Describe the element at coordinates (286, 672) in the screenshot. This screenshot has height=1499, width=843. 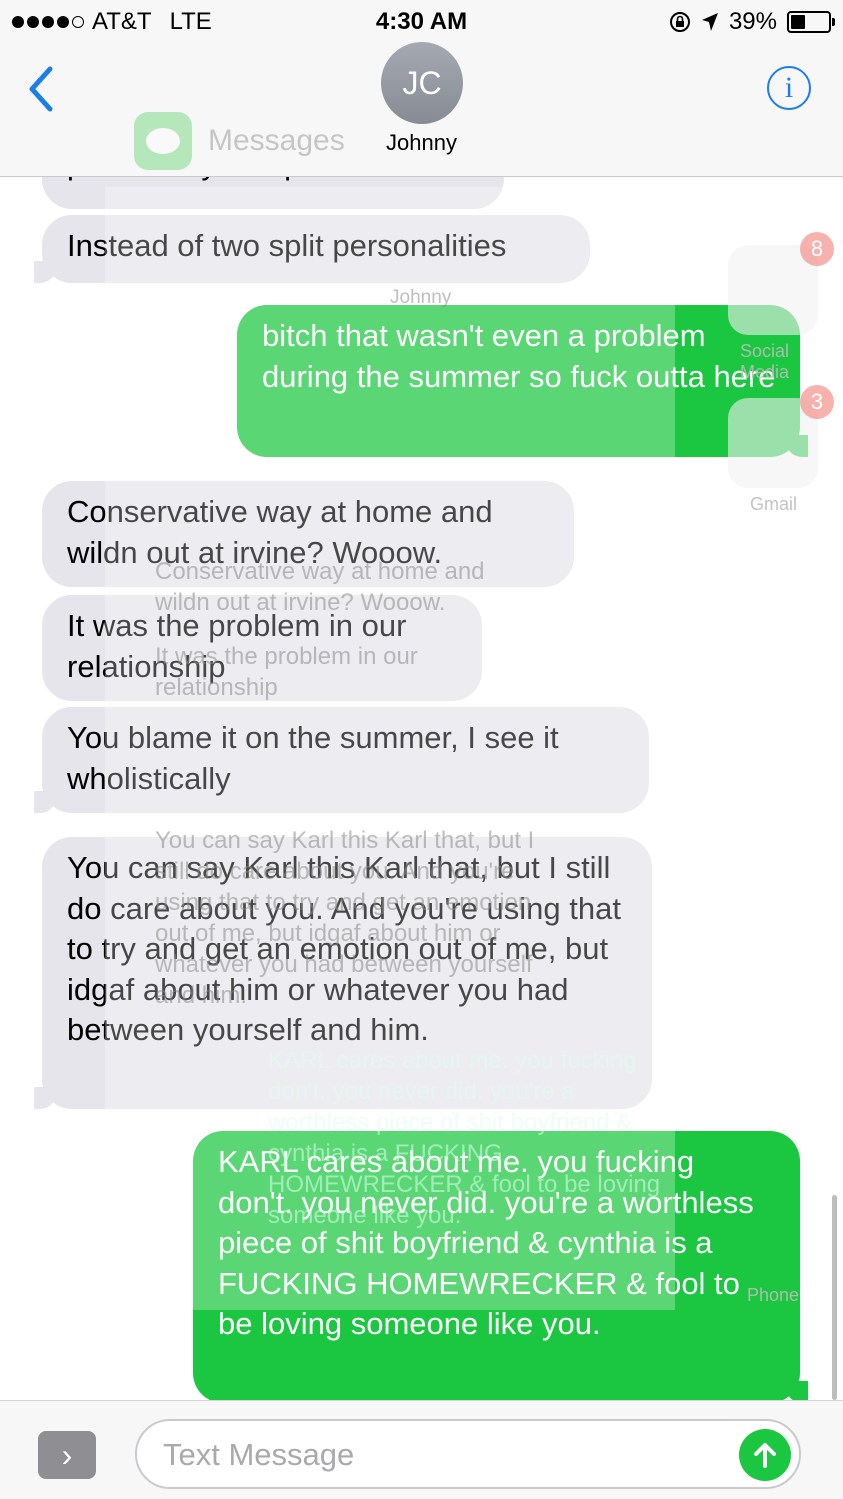
I see `ghost-message: It was the problem in our relationship` at that location.